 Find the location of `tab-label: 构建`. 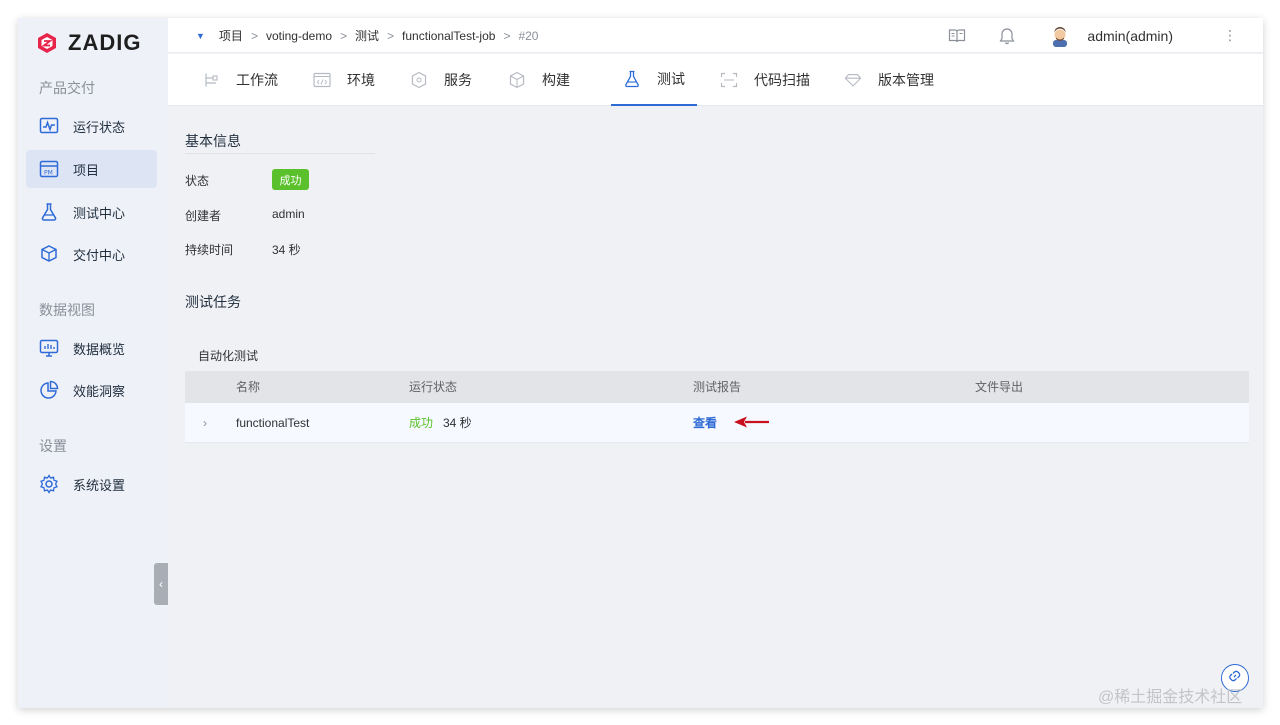

tab-label: 构建 is located at coordinates (556, 80).